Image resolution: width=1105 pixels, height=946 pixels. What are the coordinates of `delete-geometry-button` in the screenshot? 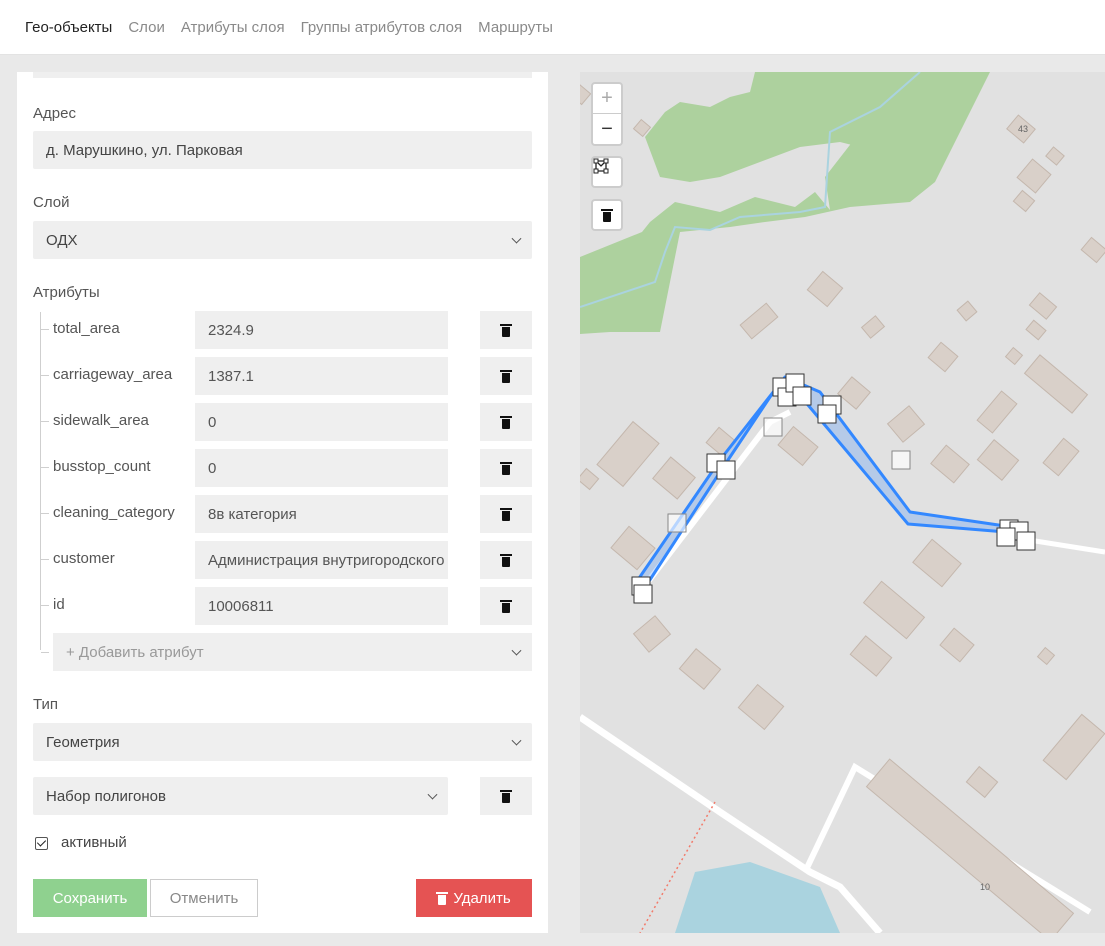 It's located at (506, 796).